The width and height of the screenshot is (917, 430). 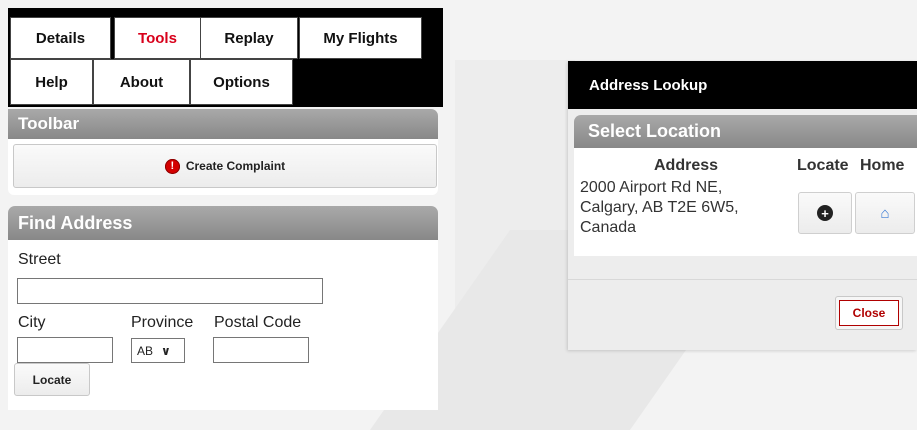 I want to click on toolbar-body: ! Create Complaint, so click(x=223, y=167).